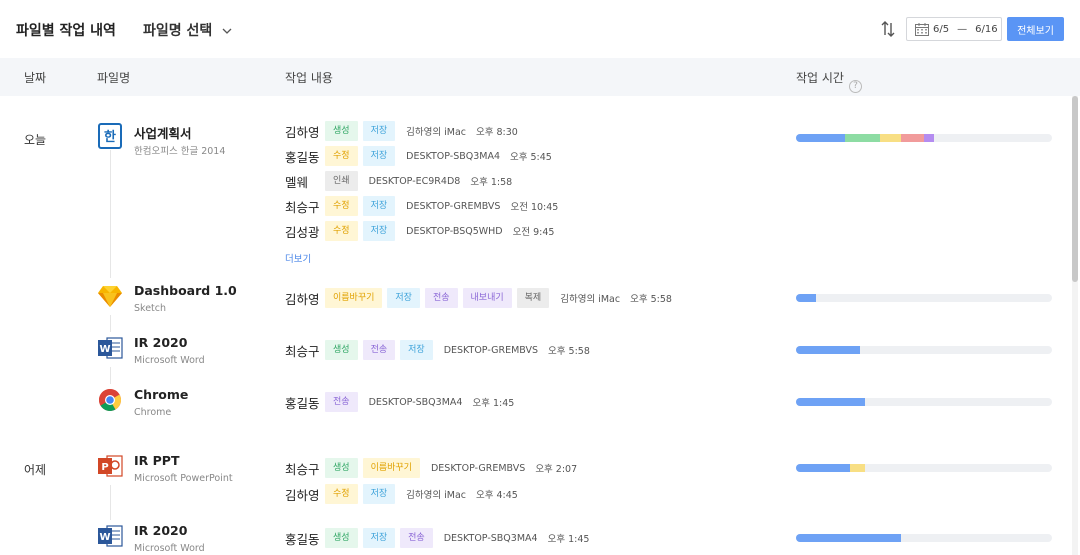 The height and width of the screenshot is (555, 1080). I want to click on col-time: 작업 시간?, so click(829, 81).